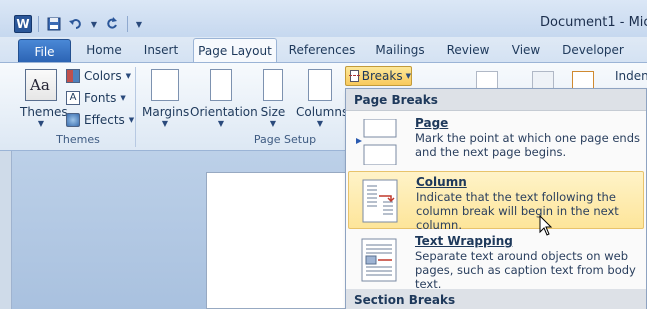  What do you see at coordinates (593, 22) in the screenshot?
I see `window-title: Document1 - Micro` at bounding box center [593, 22].